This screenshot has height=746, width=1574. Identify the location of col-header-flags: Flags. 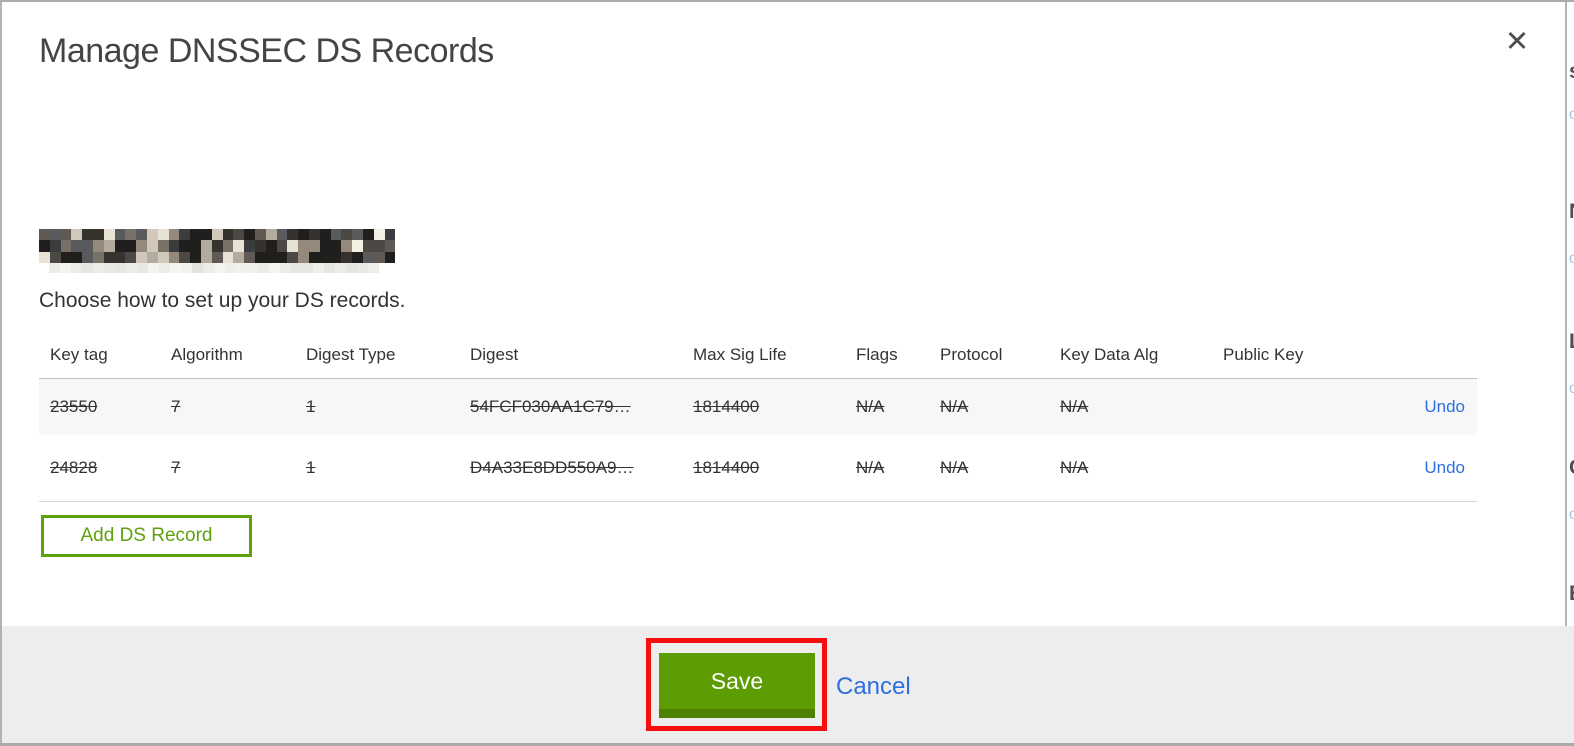
(887, 355).